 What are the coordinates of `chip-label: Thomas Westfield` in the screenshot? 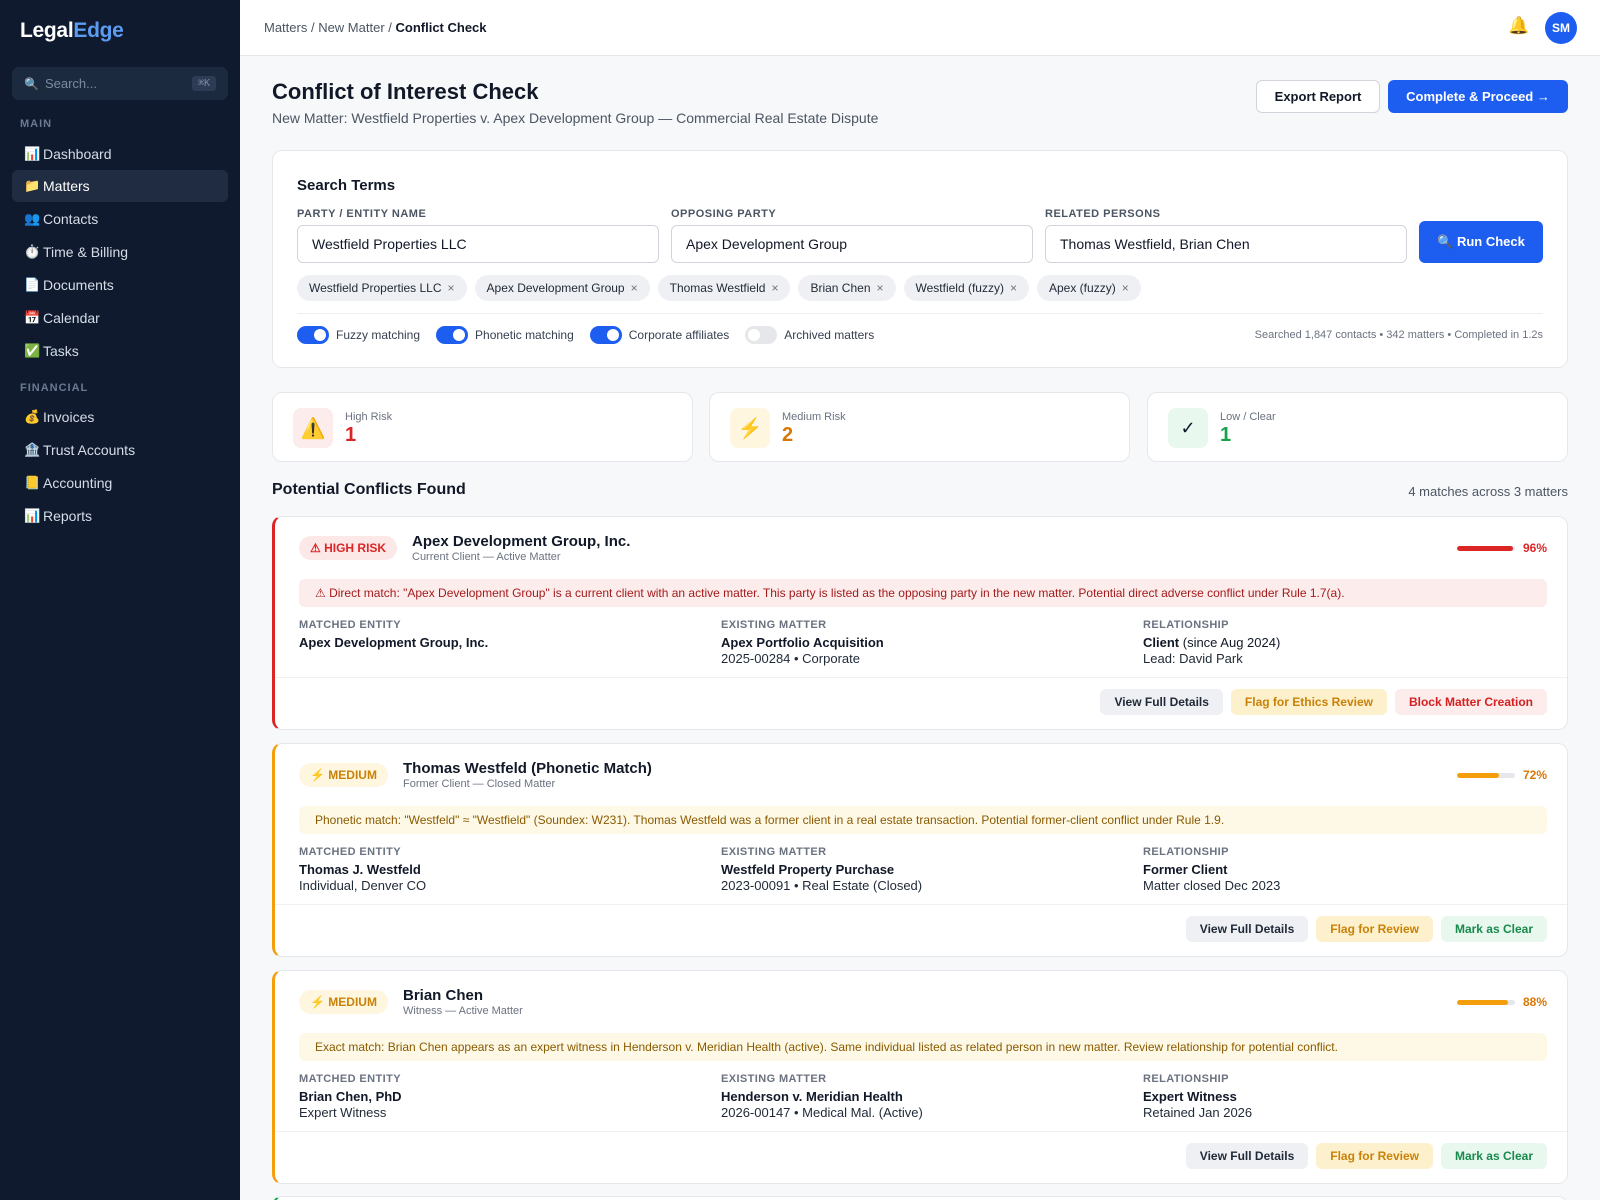 It's located at (717, 288).